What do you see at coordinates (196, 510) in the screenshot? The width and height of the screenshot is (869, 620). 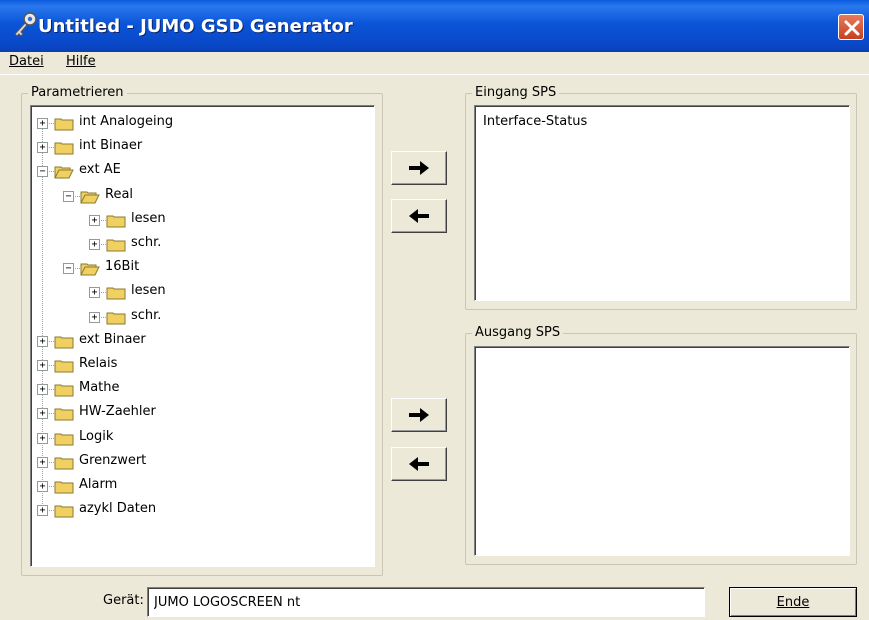 I see `tree-item: + azykl Daten` at bounding box center [196, 510].